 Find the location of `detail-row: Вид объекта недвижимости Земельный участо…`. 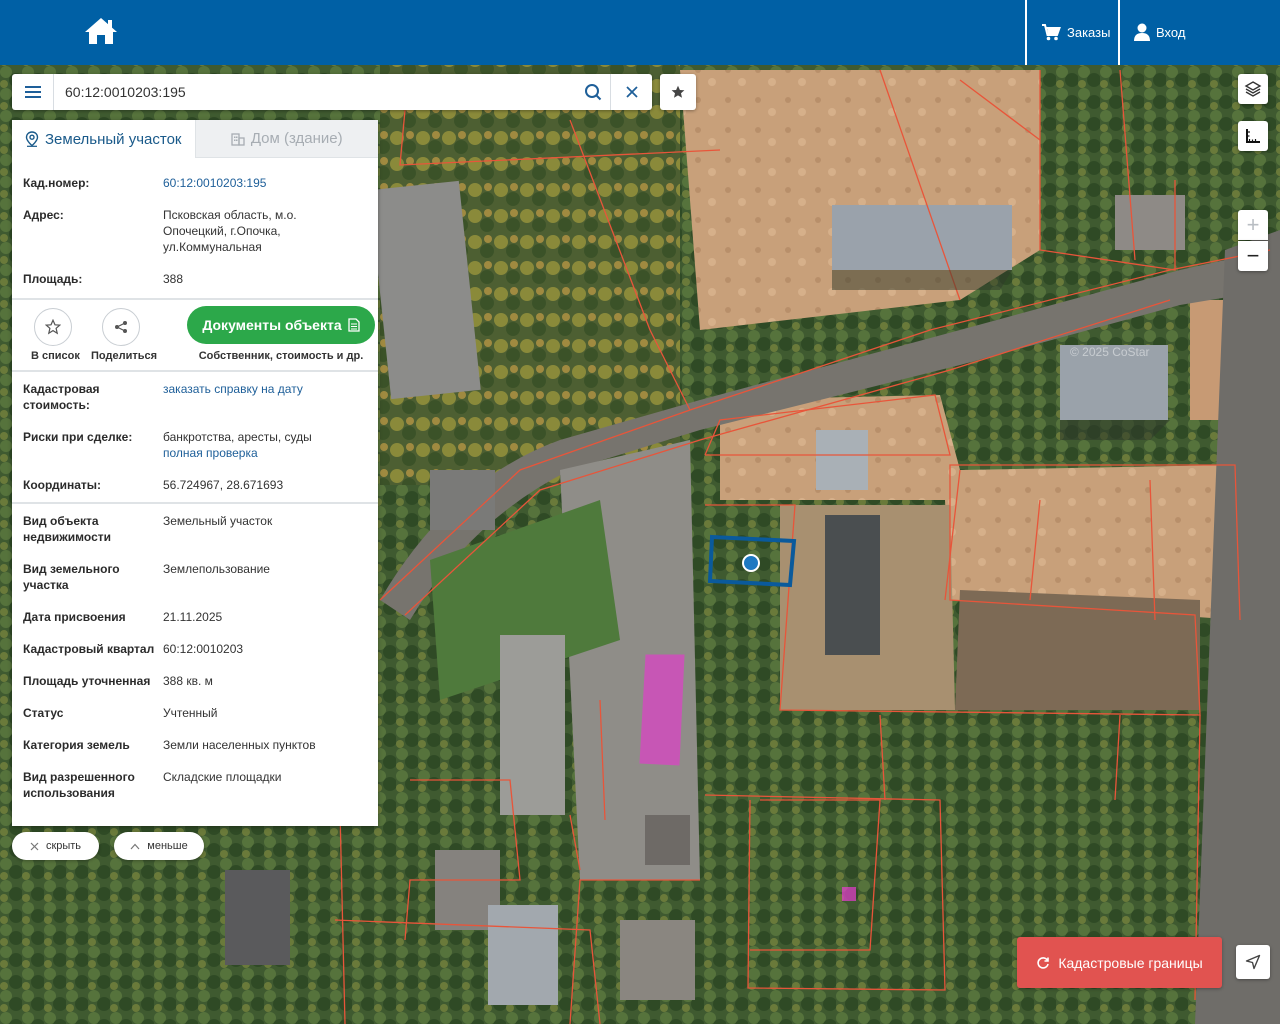

detail-row: Вид объекта недвижимости Земельный участо… is located at coordinates (196, 524).